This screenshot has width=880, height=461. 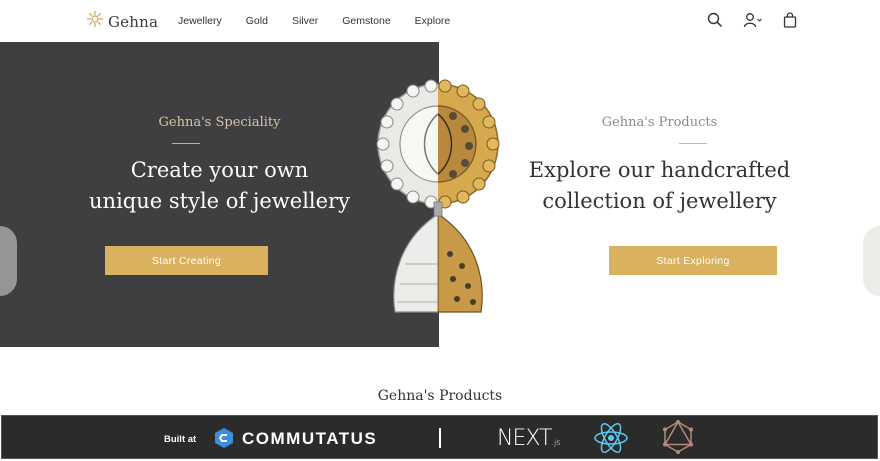 I want to click on nextjs-logo: NEXT.js, so click(x=528, y=438).